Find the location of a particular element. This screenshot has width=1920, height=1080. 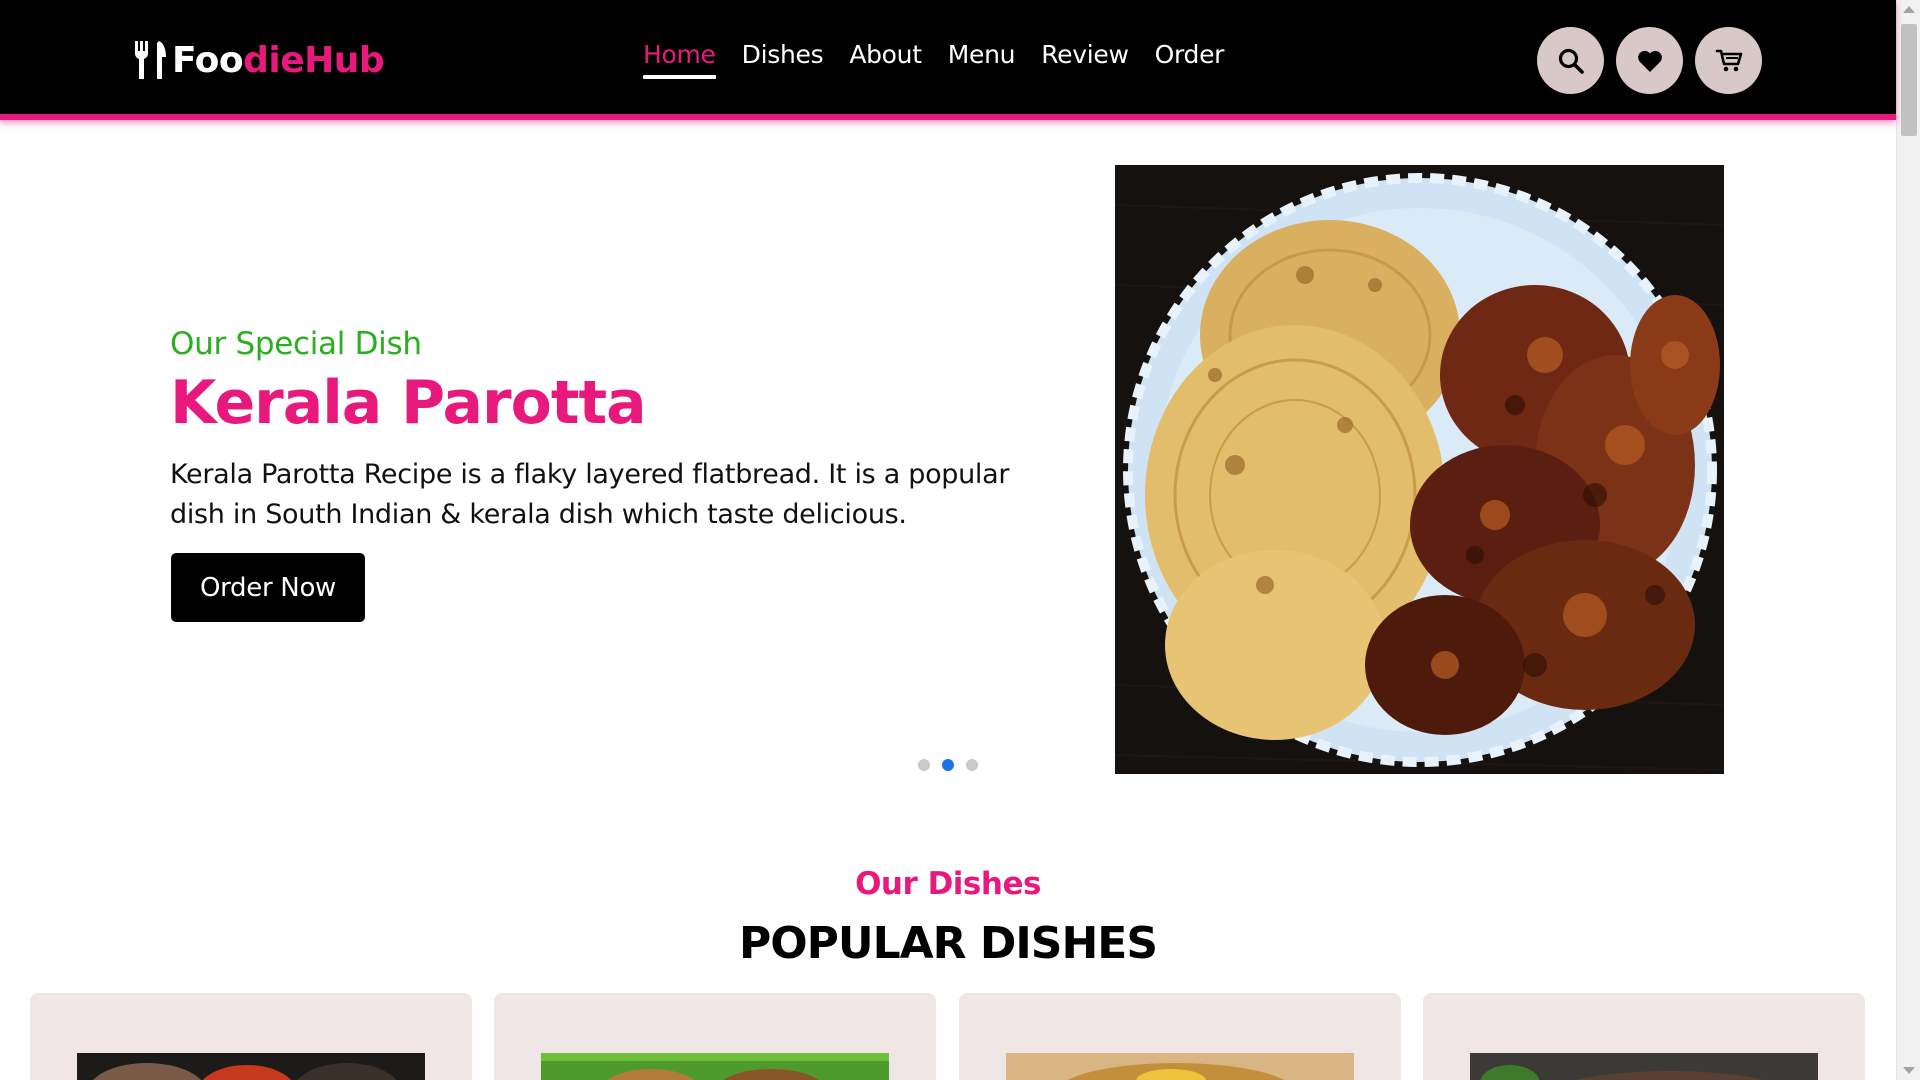

heart-icon is located at coordinates (1649, 61).